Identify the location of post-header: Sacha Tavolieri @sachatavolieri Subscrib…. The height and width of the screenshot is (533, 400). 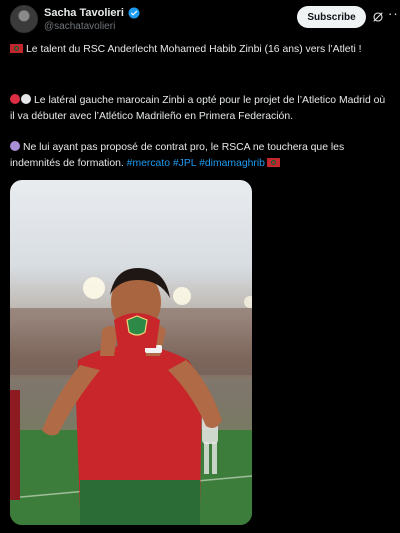
(205, 20).